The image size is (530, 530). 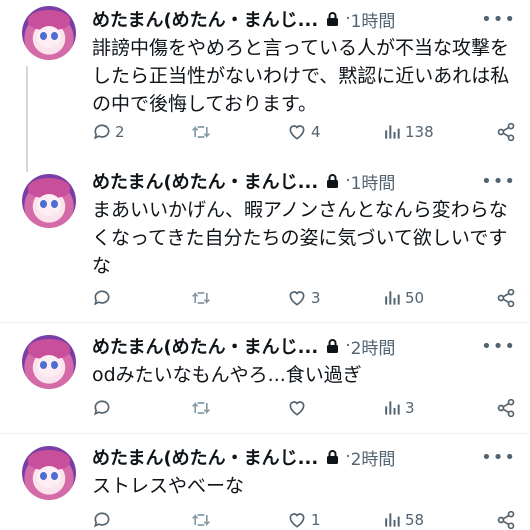 I want to click on views-button: 3, so click(x=398, y=408).